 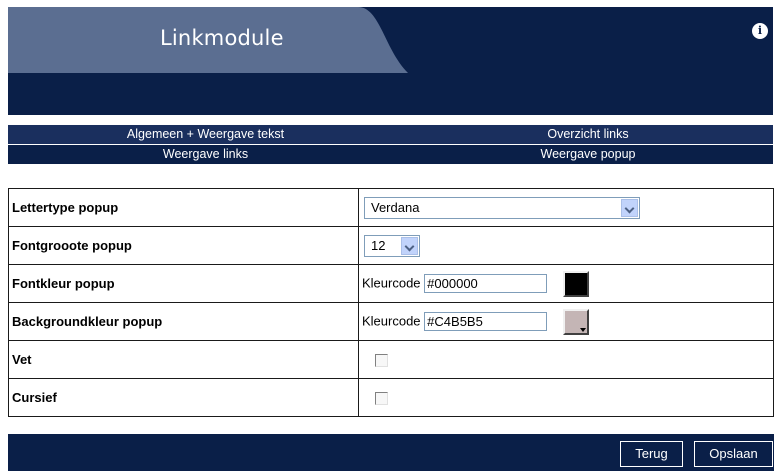 I want to click on table-row: Lettertype popup Verdana, so click(x=391, y=207).